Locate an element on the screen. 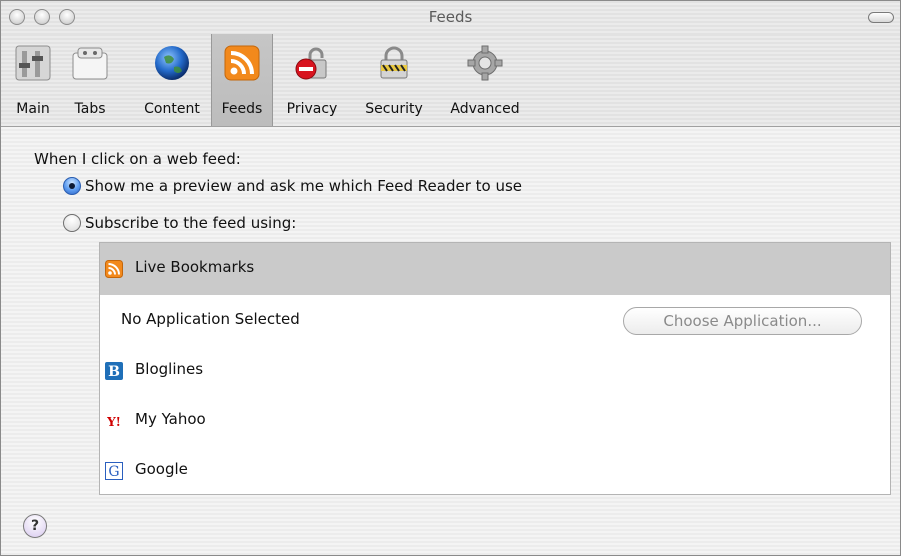  tab-privacy: Privacy is located at coordinates (312, 80).